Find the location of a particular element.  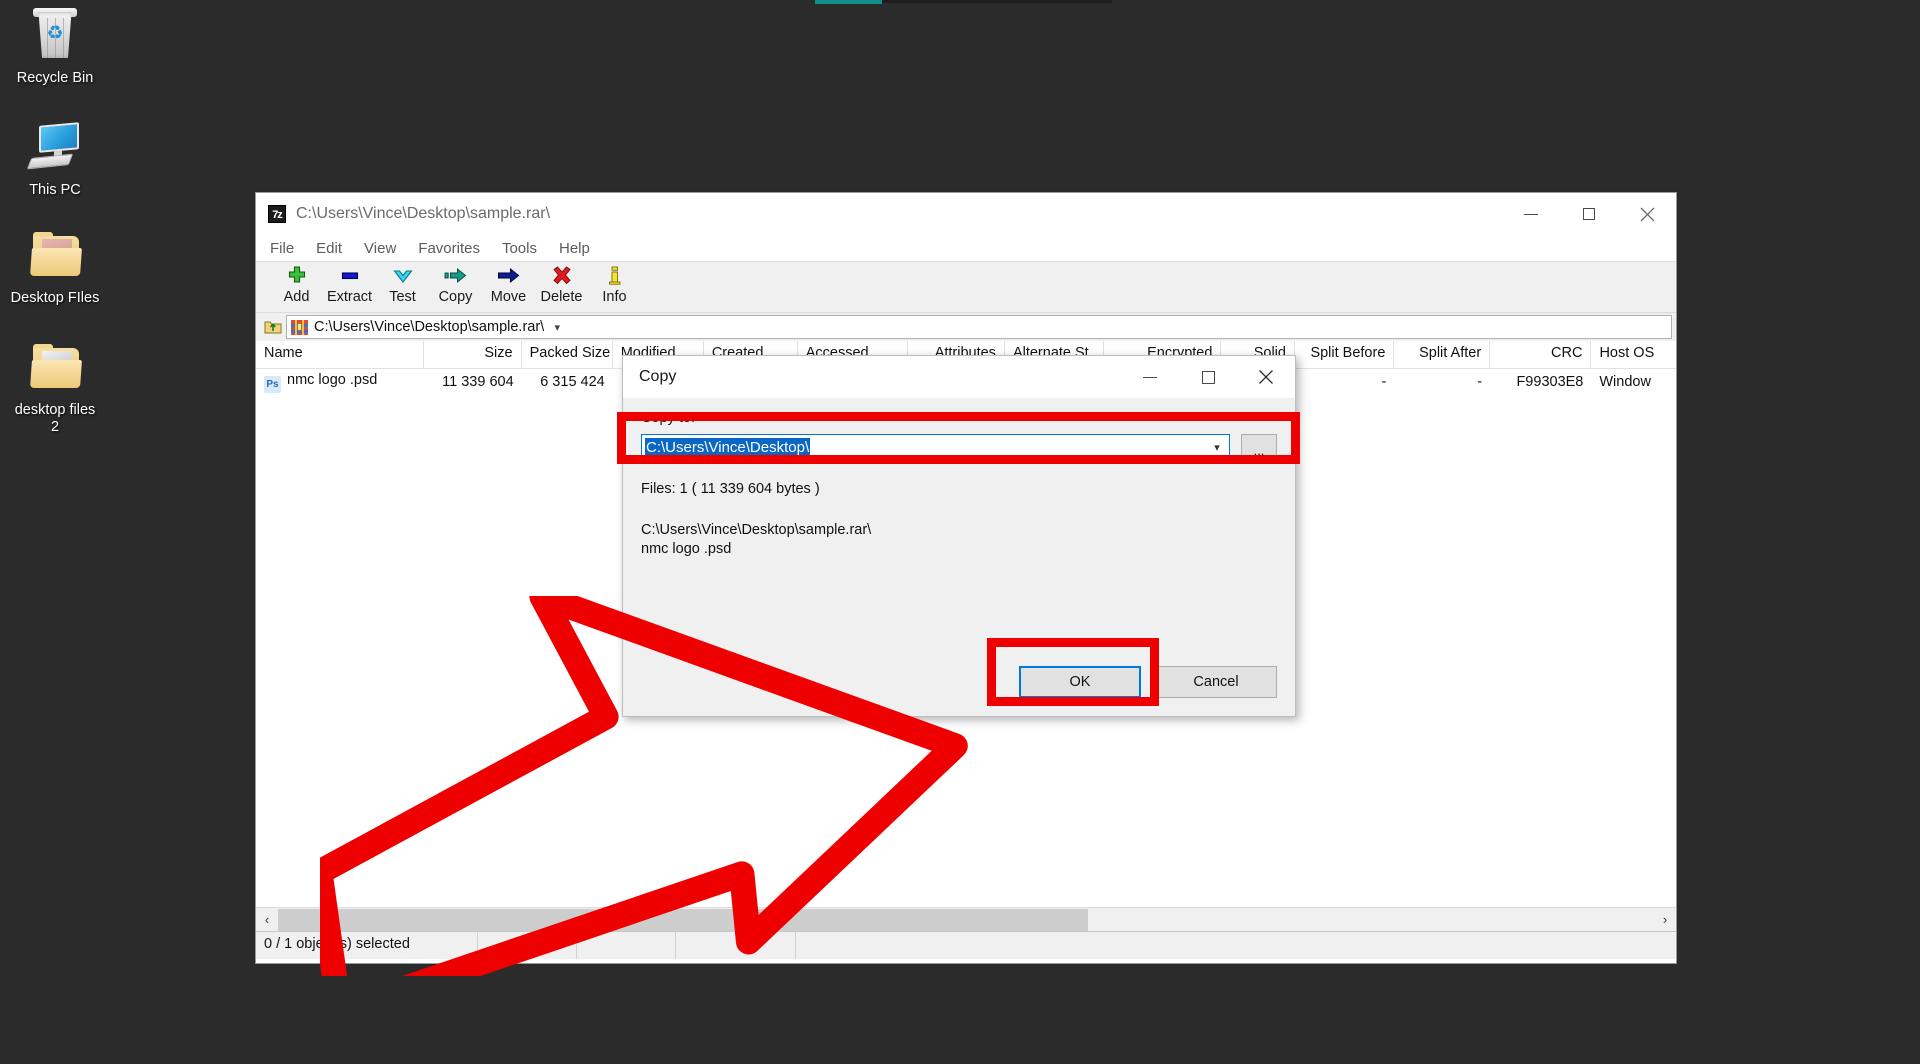

toolbar-label: Info is located at coordinates (614, 297).